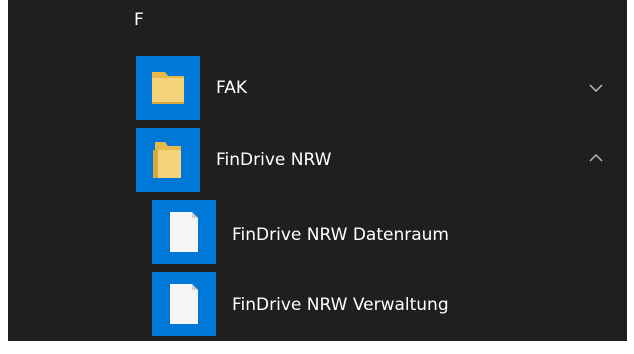 The image size is (634, 354). Describe the element at coordinates (340, 305) in the screenshot. I see `item-label: FinDrive NRW Verwaltung` at that location.